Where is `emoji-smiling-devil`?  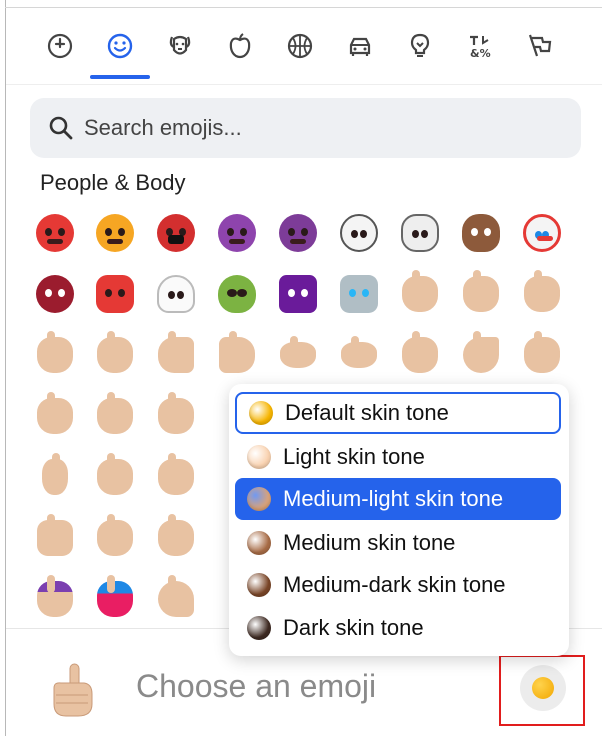
emoji-smiling-devil is located at coordinates (237, 233).